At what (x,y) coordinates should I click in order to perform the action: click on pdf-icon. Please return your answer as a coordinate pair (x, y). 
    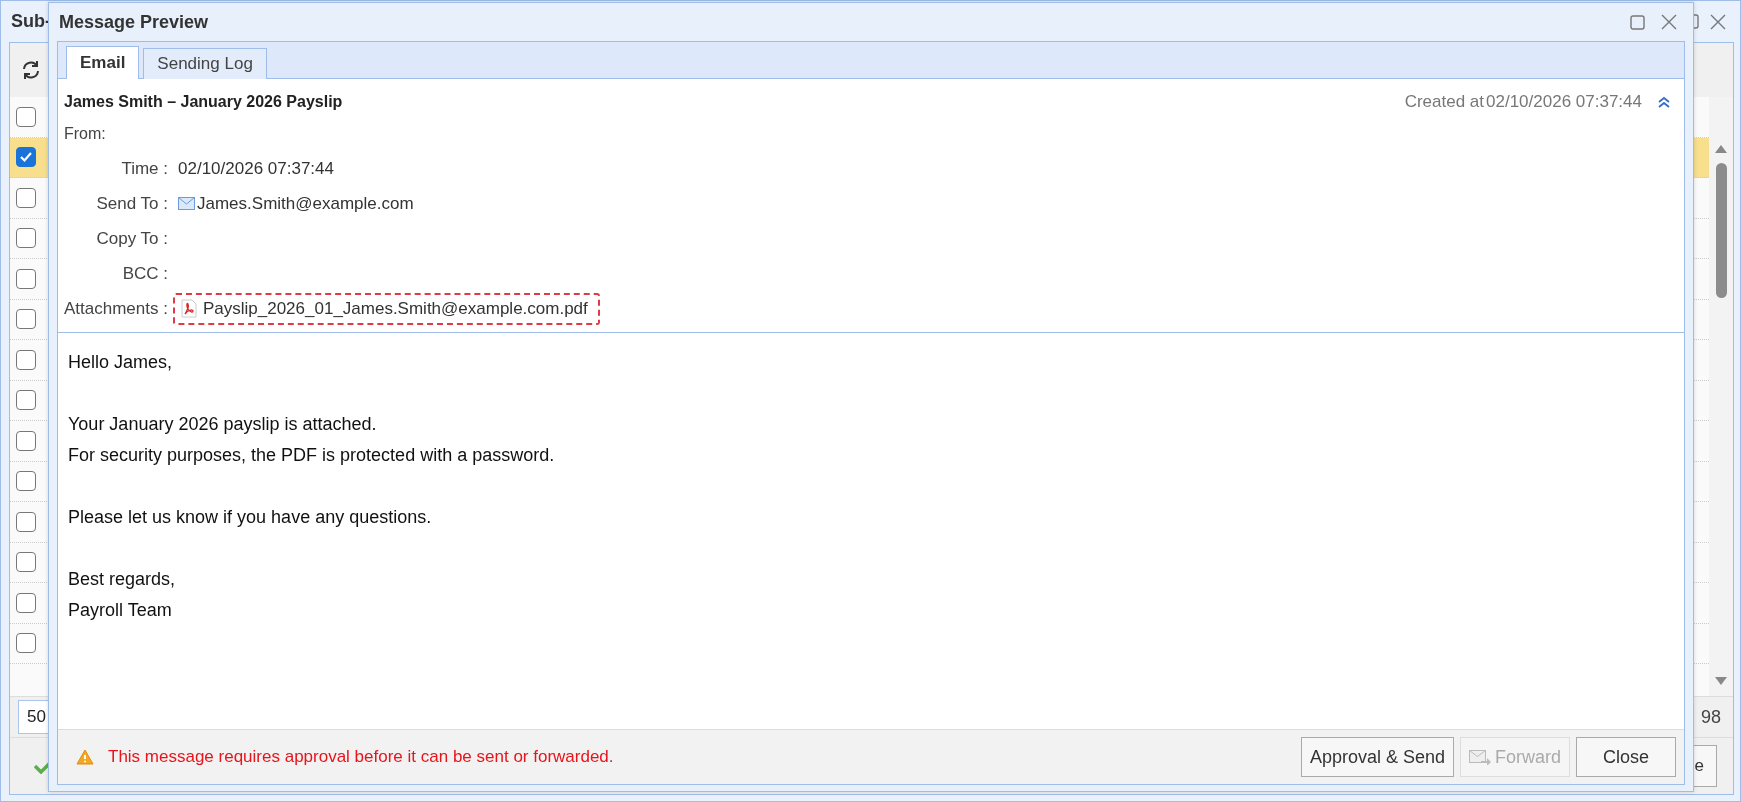
    Looking at the image, I should click on (188, 308).